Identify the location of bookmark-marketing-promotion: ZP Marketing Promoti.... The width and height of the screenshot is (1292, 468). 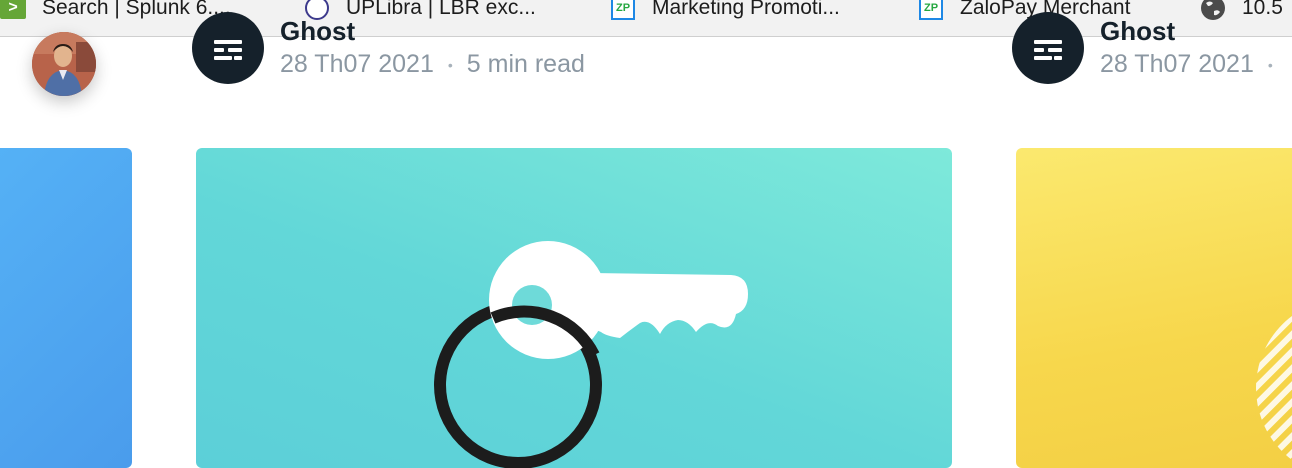
(725, 10).